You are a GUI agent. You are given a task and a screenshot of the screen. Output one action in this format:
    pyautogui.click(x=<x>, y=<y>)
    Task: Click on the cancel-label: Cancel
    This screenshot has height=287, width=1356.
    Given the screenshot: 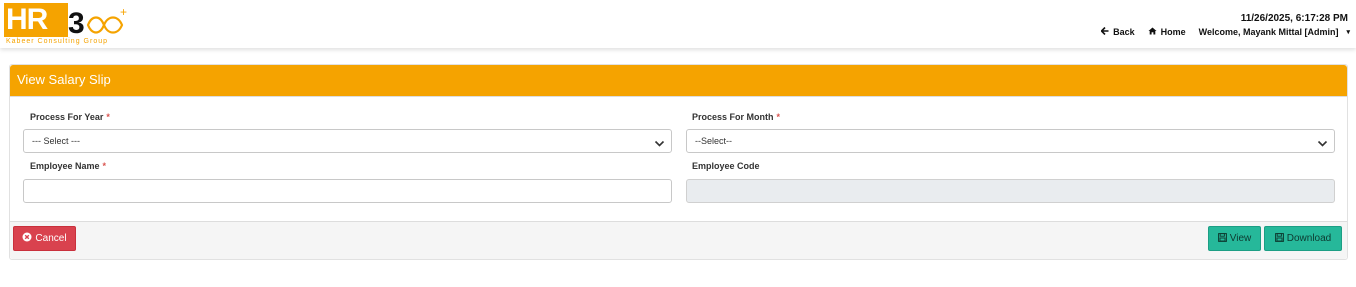 What is the action you would take?
    pyautogui.click(x=51, y=238)
    